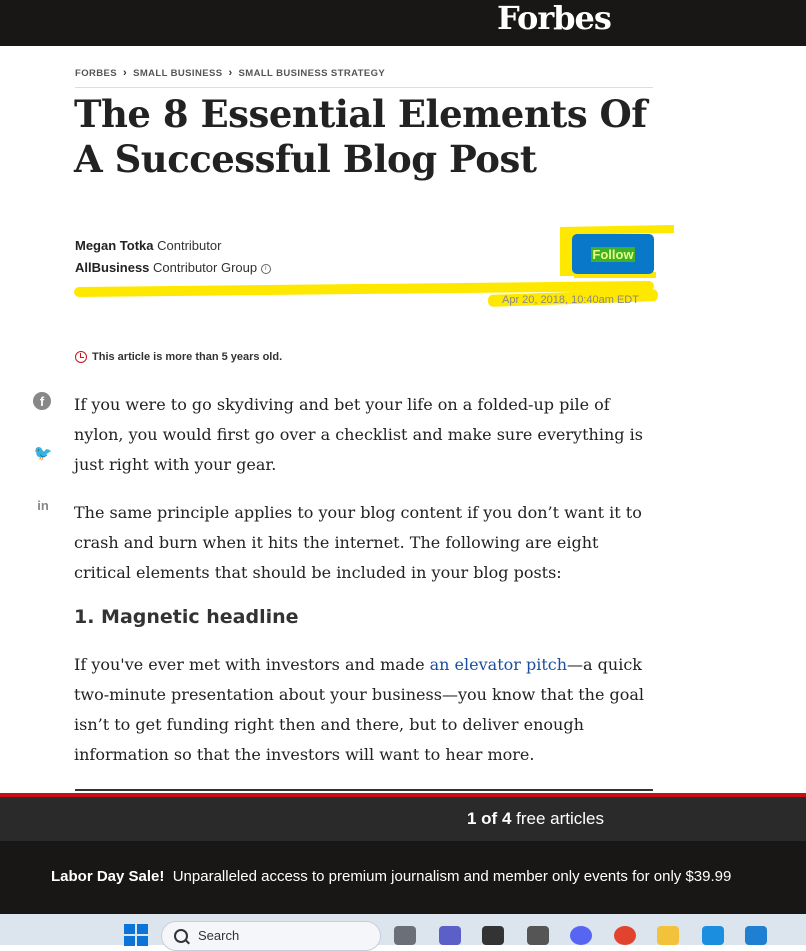 The width and height of the screenshot is (806, 951). I want to click on age-notice: This article is more than 5 years old., so click(178, 357).